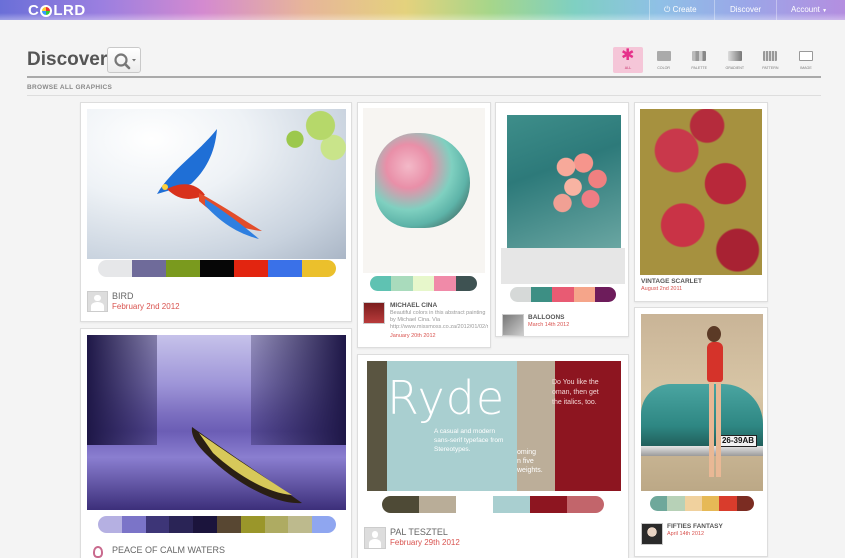 The image size is (845, 558). I want to click on fifties-fantasy-palette, so click(702, 503).